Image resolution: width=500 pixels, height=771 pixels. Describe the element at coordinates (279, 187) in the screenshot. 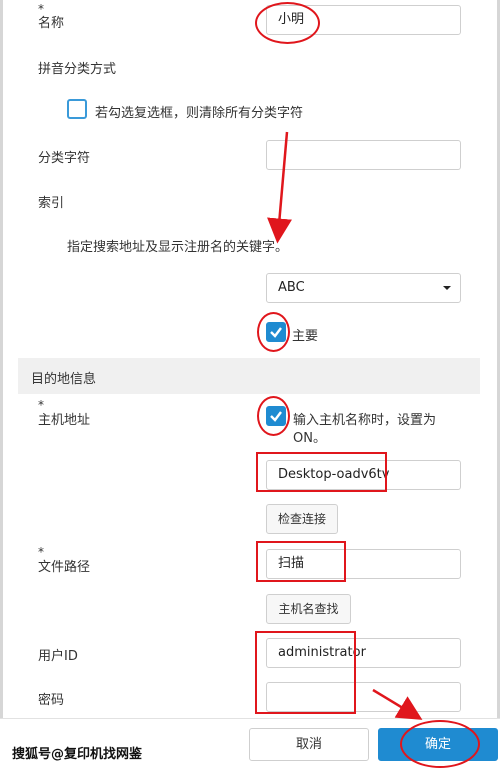

I see `annotation-arrow-down` at that location.